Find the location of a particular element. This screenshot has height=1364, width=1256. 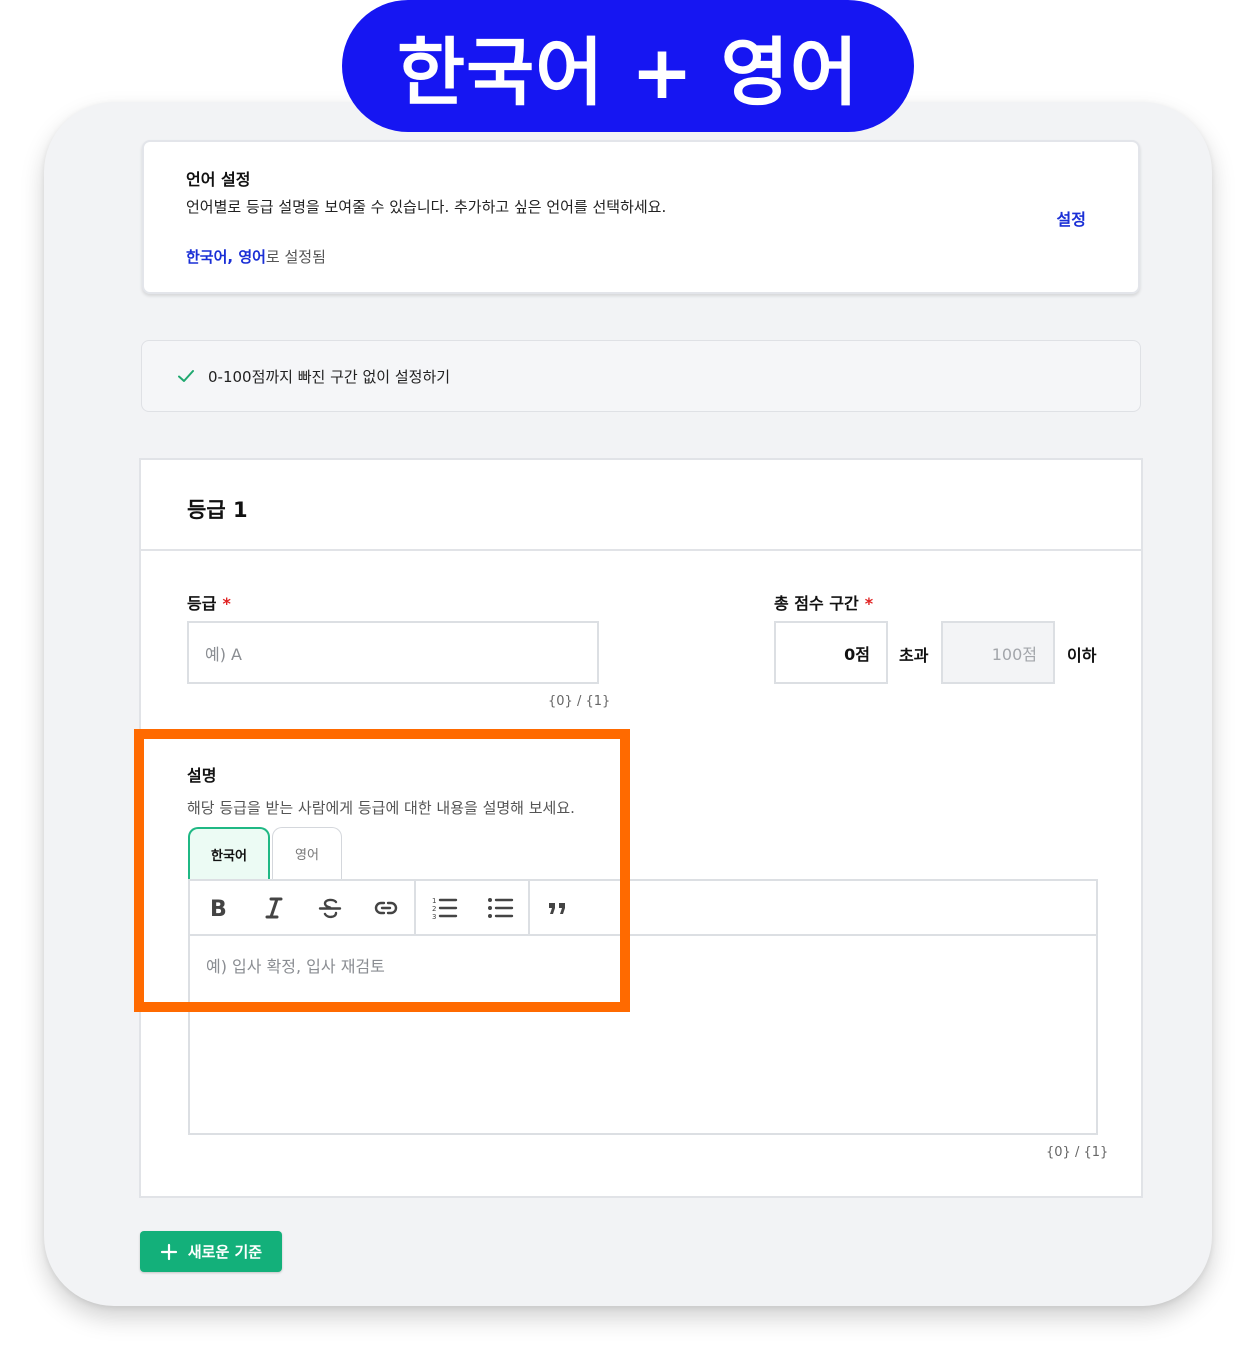

svg-text: 2 is located at coordinates (434, 909).